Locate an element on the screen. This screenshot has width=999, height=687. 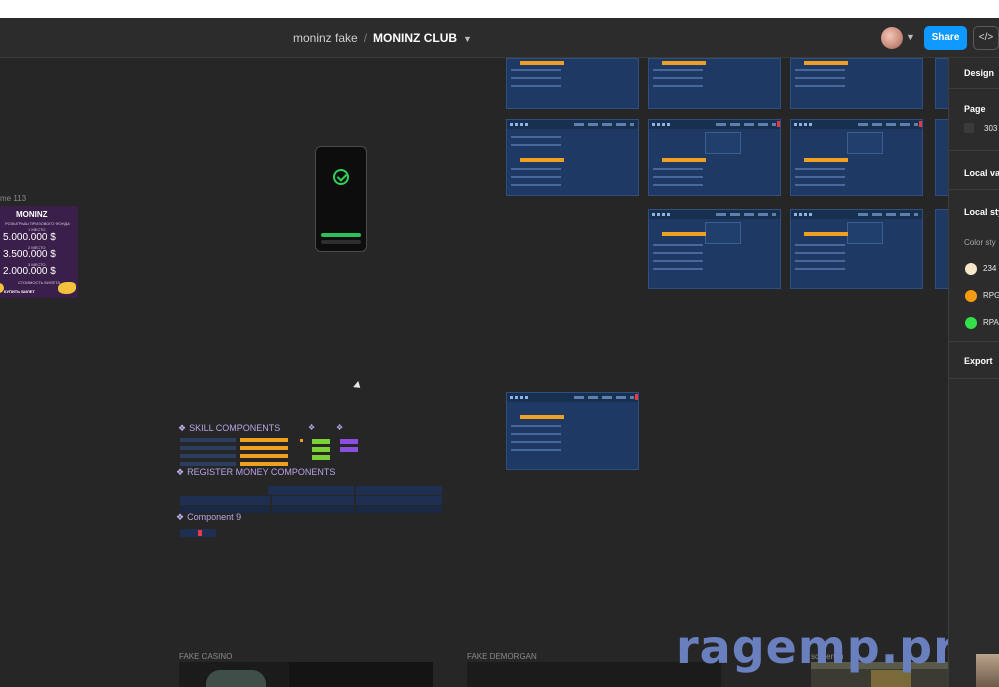
color-style-label: RPA is located at coordinates (991, 322).